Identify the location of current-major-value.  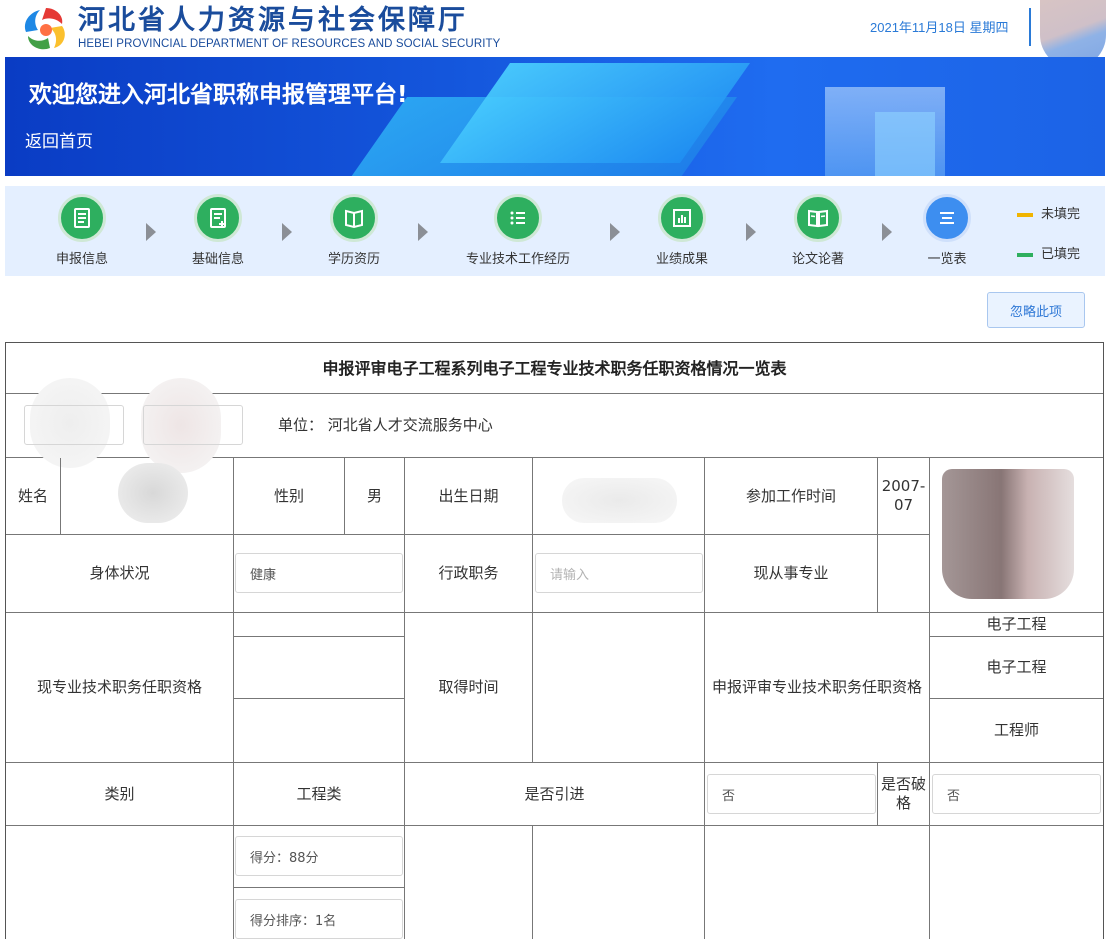
(904, 574).